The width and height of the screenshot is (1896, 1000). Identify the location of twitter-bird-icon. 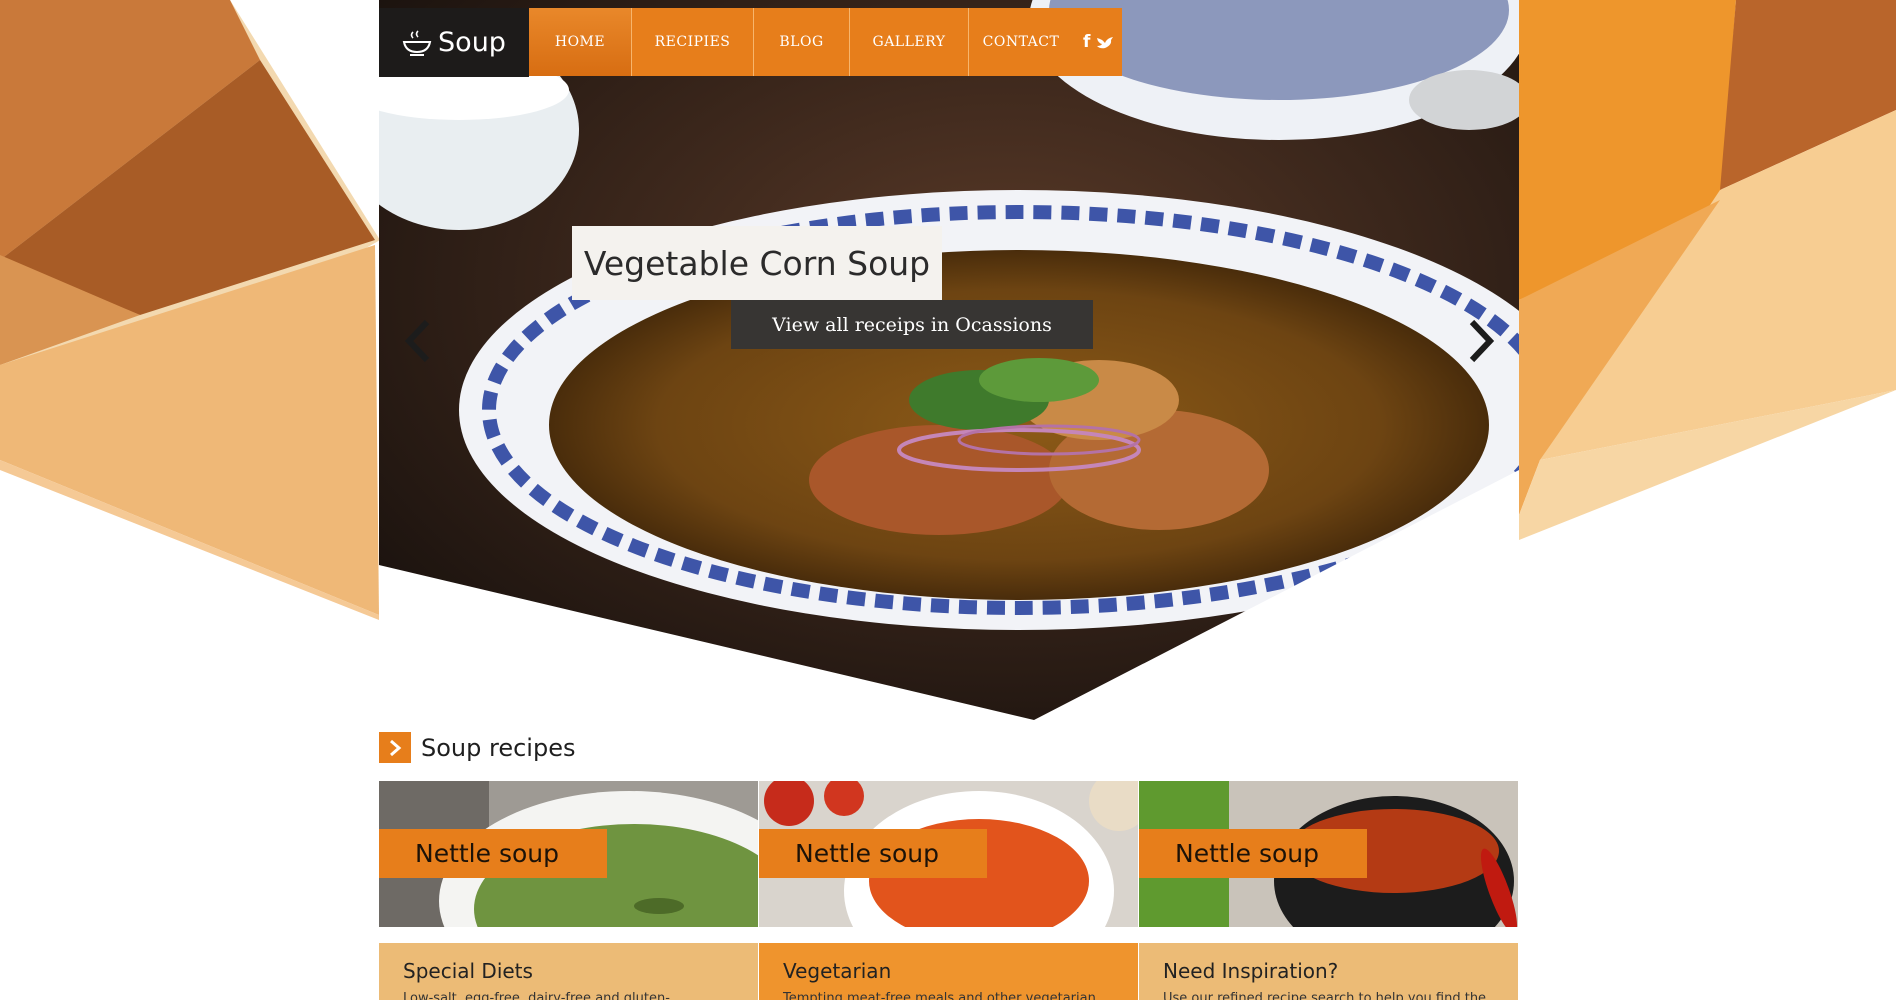
(1106, 42).